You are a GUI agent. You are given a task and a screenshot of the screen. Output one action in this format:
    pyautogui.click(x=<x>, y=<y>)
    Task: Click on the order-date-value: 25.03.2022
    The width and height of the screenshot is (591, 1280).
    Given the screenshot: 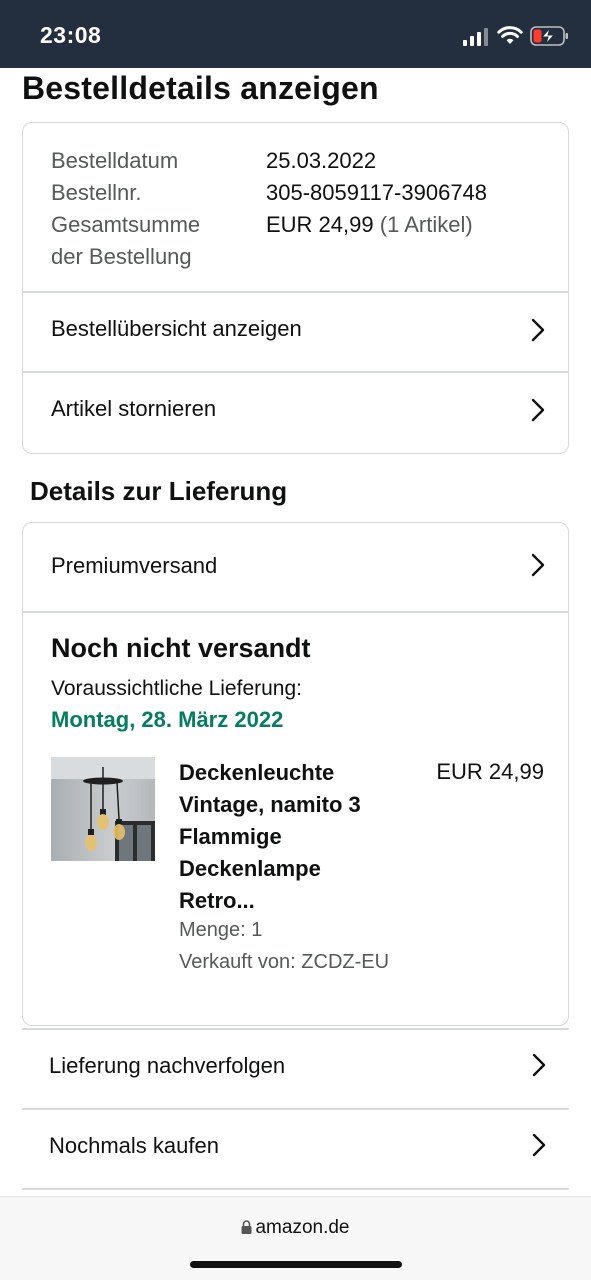 What is the action you would take?
    pyautogui.click(x=321, y=160)
    